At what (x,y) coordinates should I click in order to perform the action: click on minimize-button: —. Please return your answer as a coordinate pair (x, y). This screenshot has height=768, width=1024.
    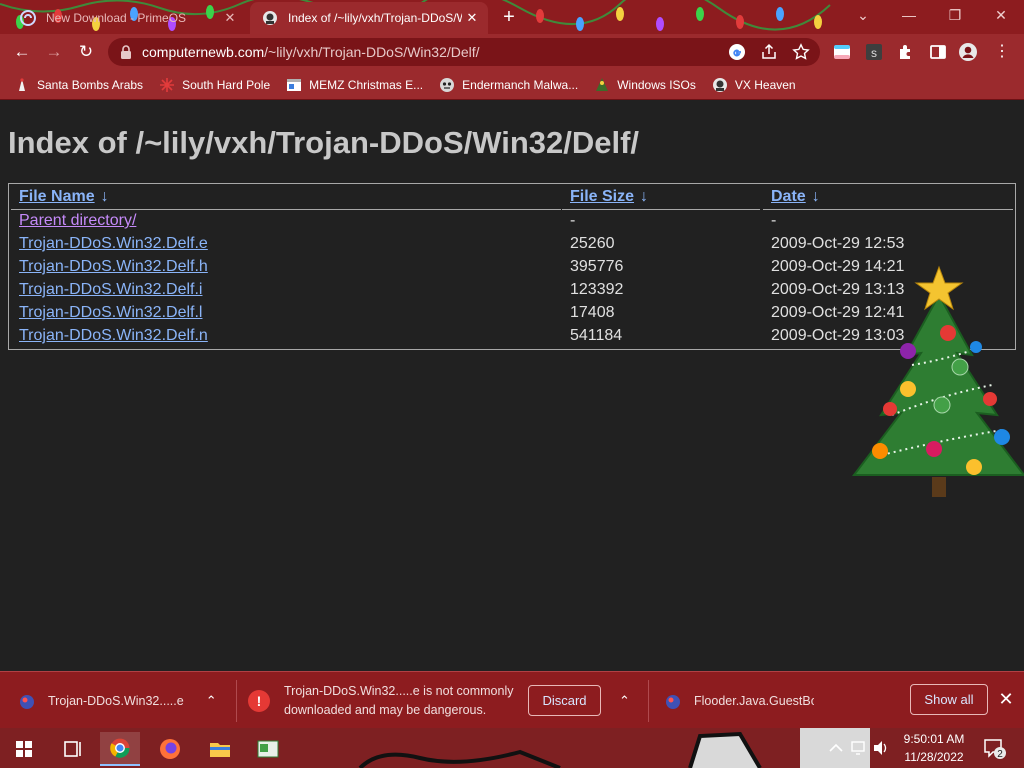
    Looking at the image, I should click on (909, 15).